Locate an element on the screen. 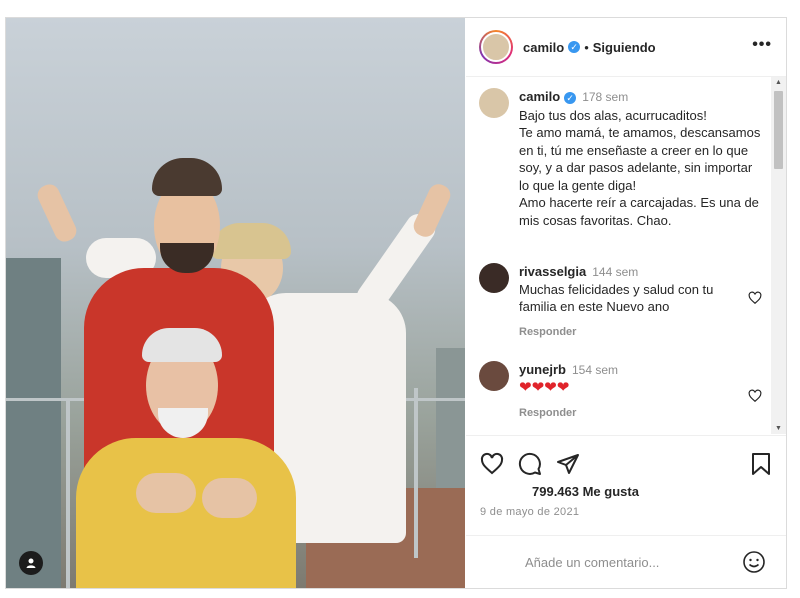 The width and height of the screenshot is (800, 598). following-button: Siguiendo is located at coordinates (624, 47).